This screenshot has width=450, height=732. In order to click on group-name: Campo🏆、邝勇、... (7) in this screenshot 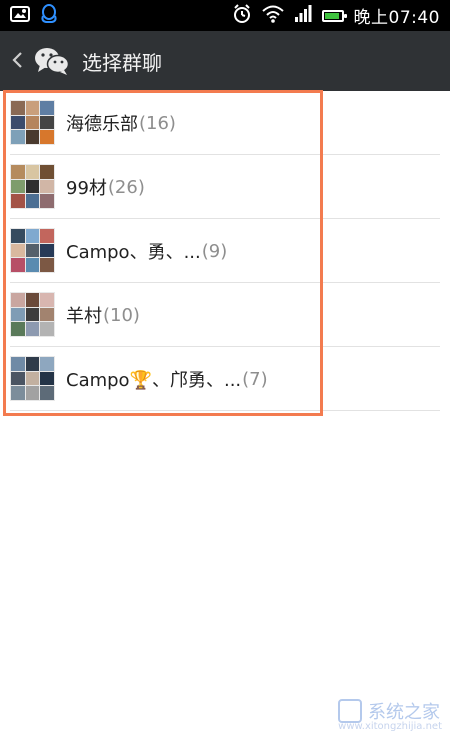, I will do `click(167, 380)`.